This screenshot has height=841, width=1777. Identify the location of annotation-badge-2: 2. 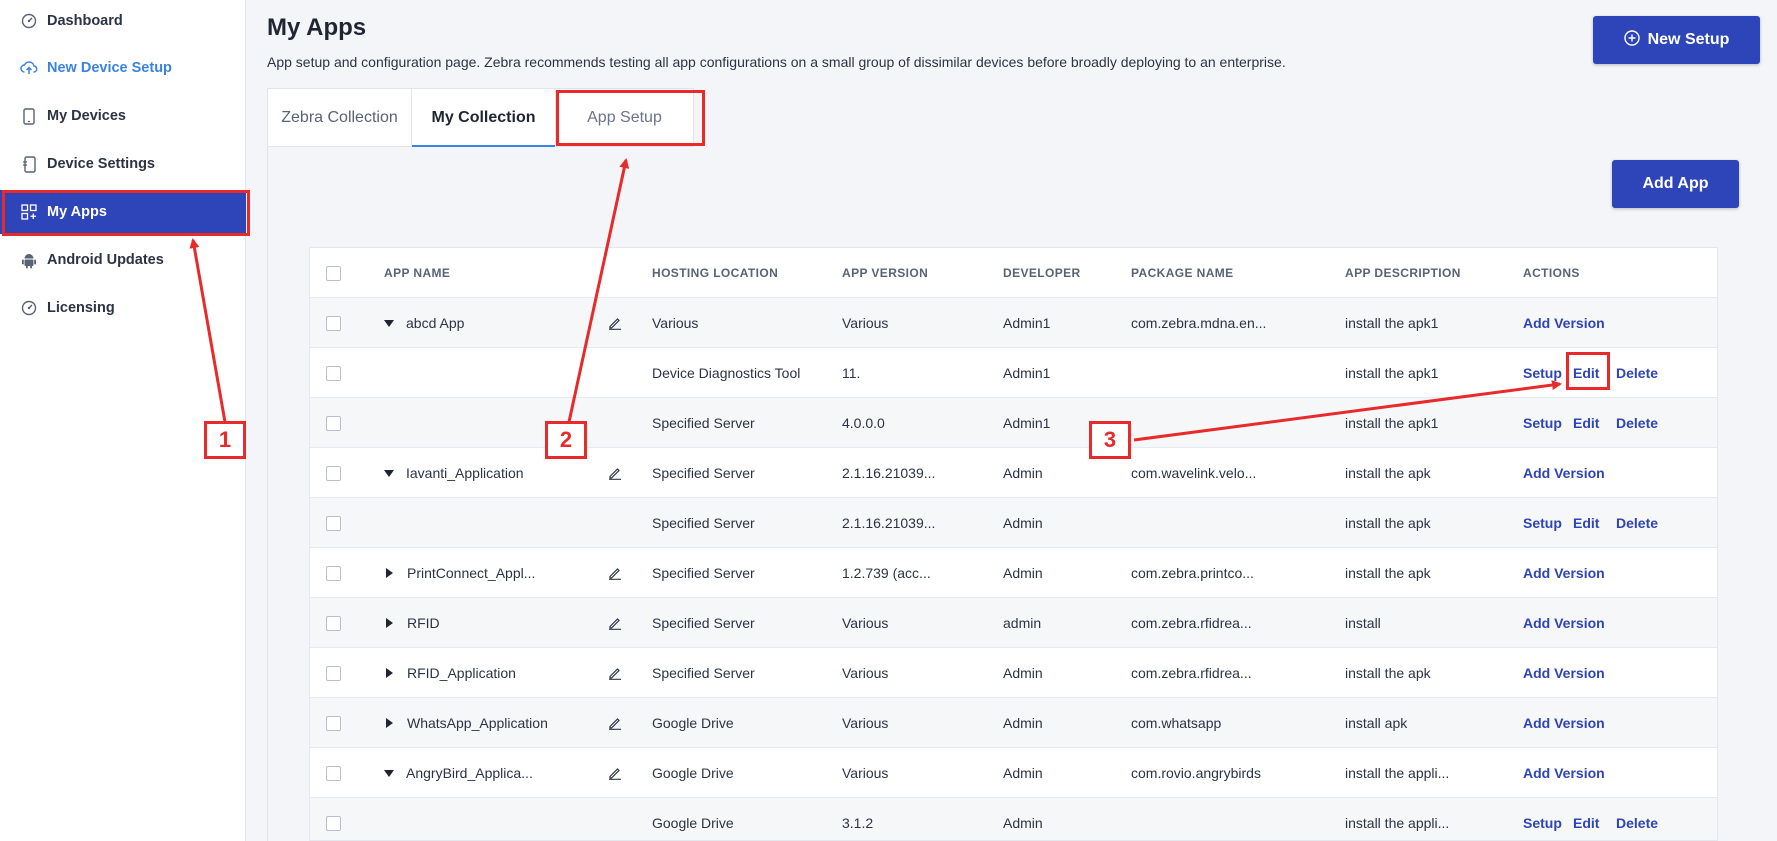
(566, 440).